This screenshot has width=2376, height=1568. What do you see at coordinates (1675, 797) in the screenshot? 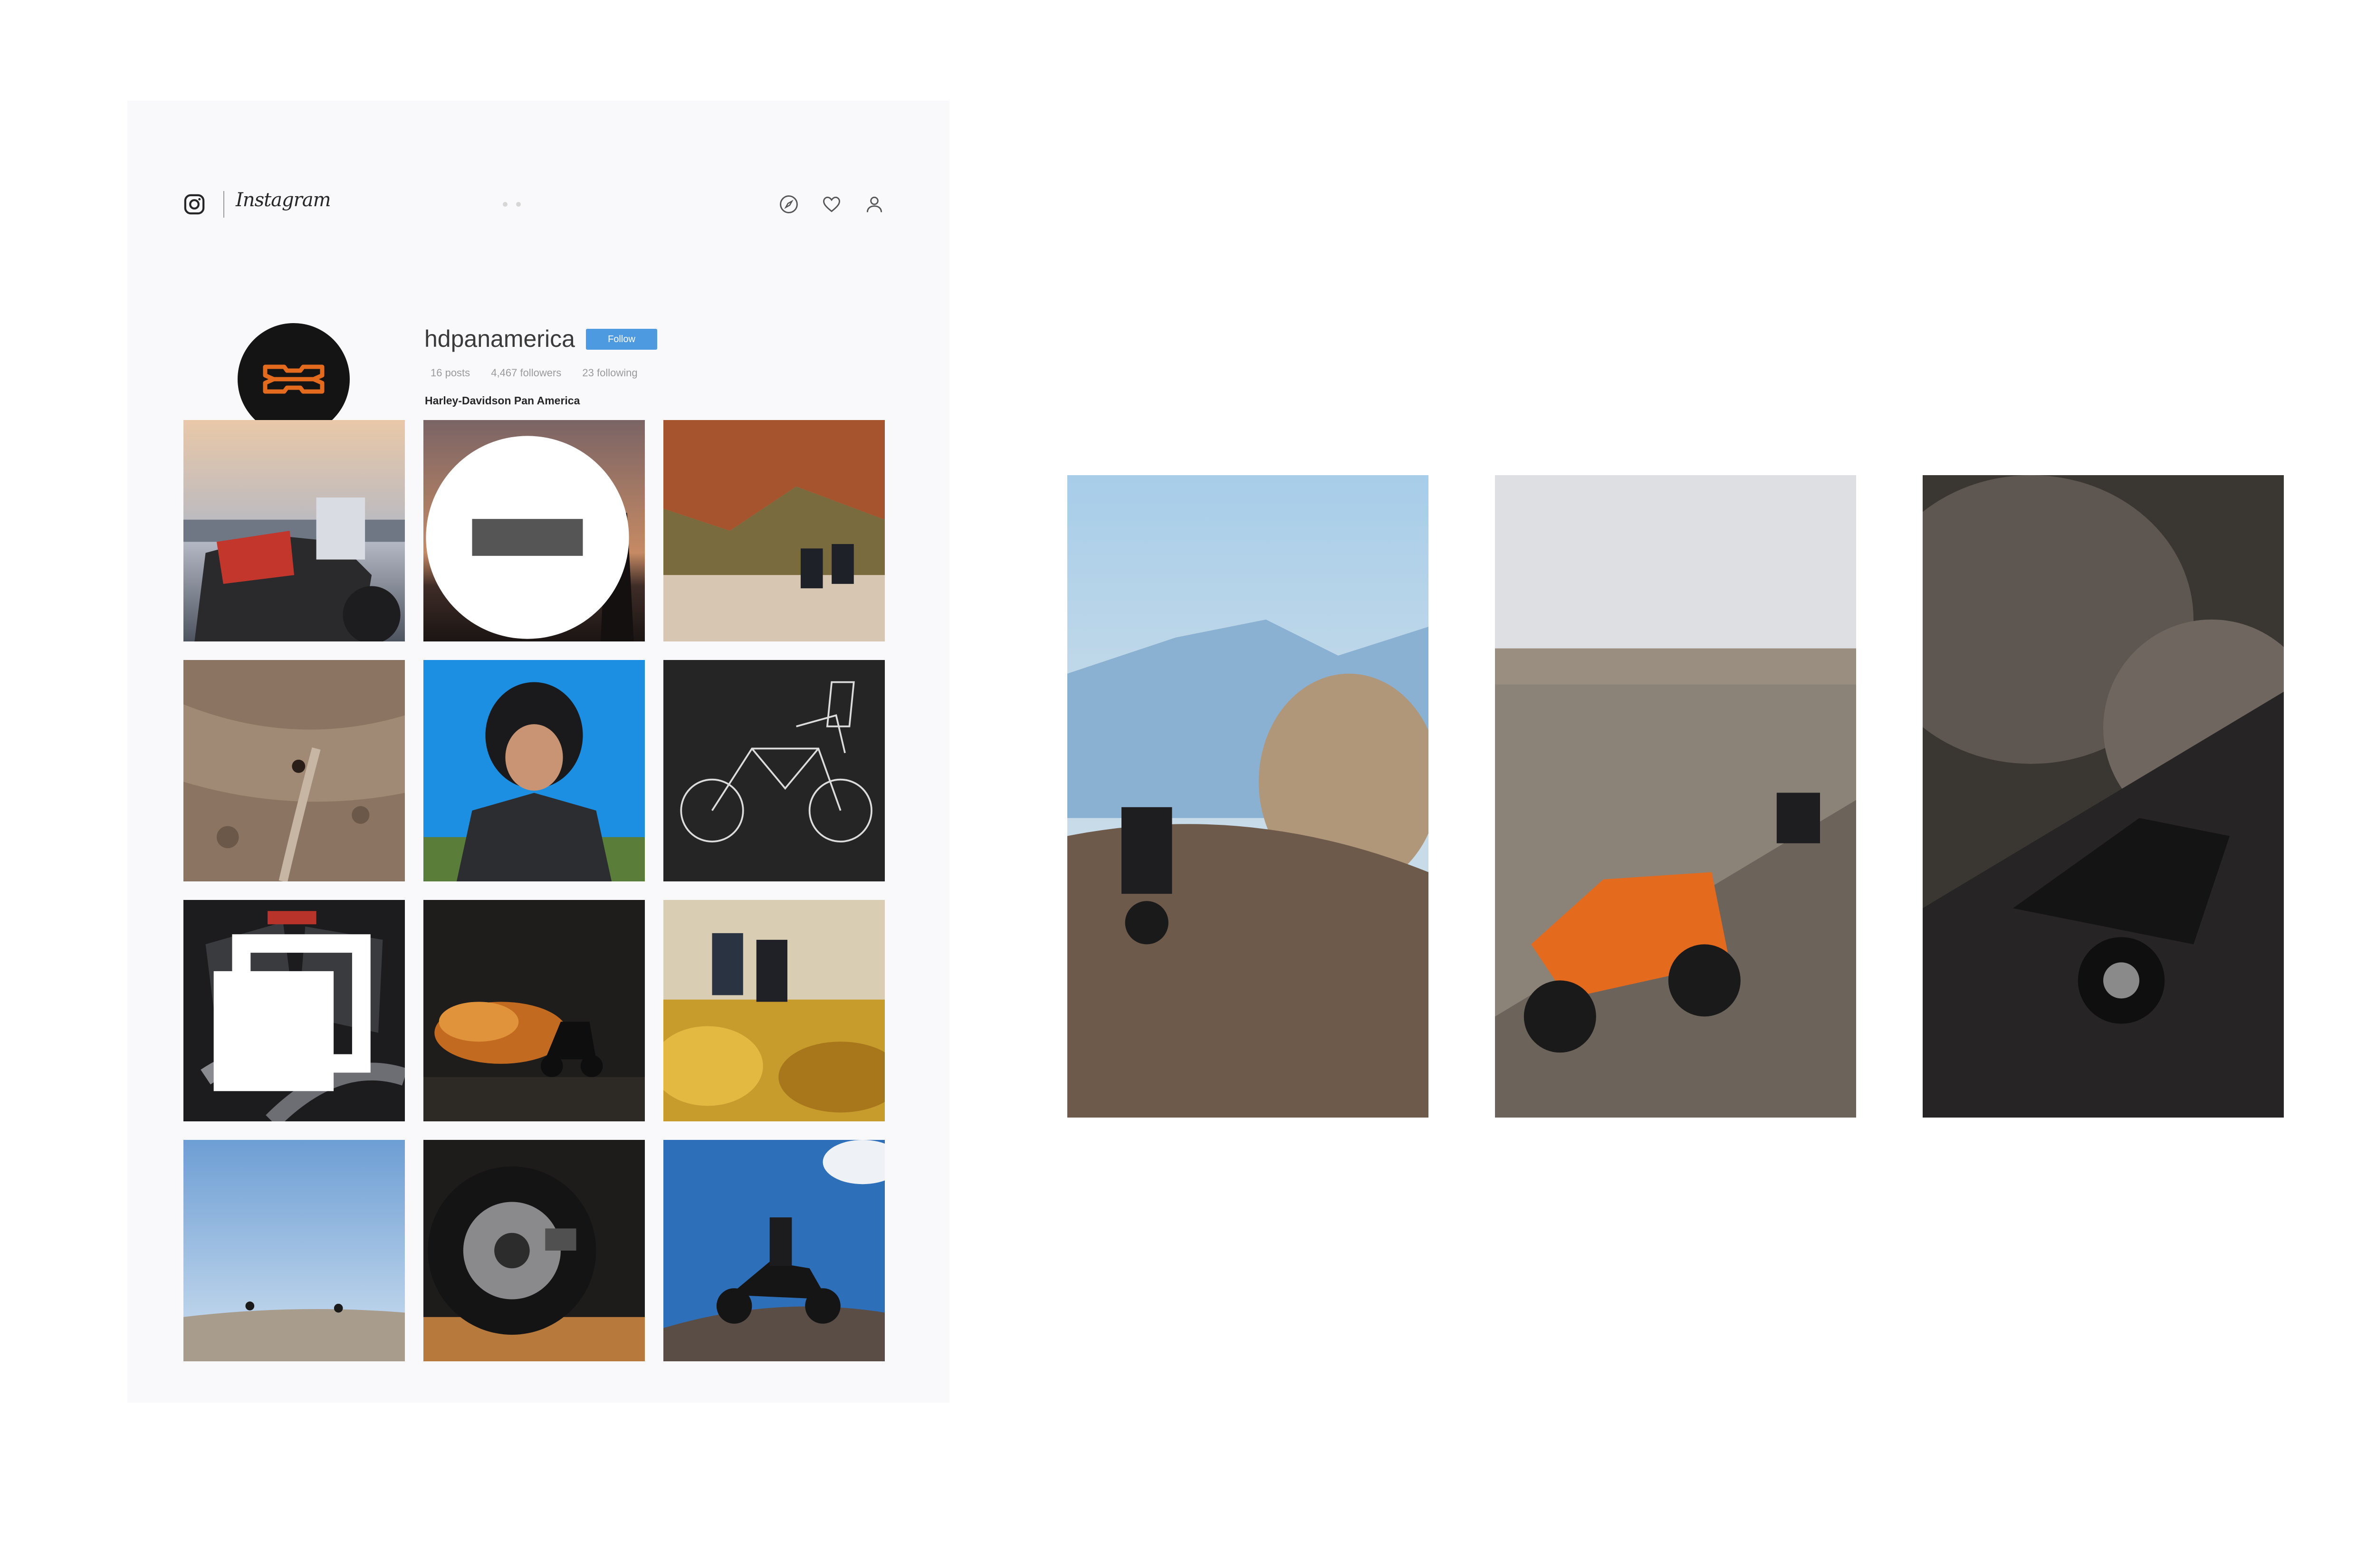
I see `story-preview-two-riders-badlands` at bounding box center [1675, 797].